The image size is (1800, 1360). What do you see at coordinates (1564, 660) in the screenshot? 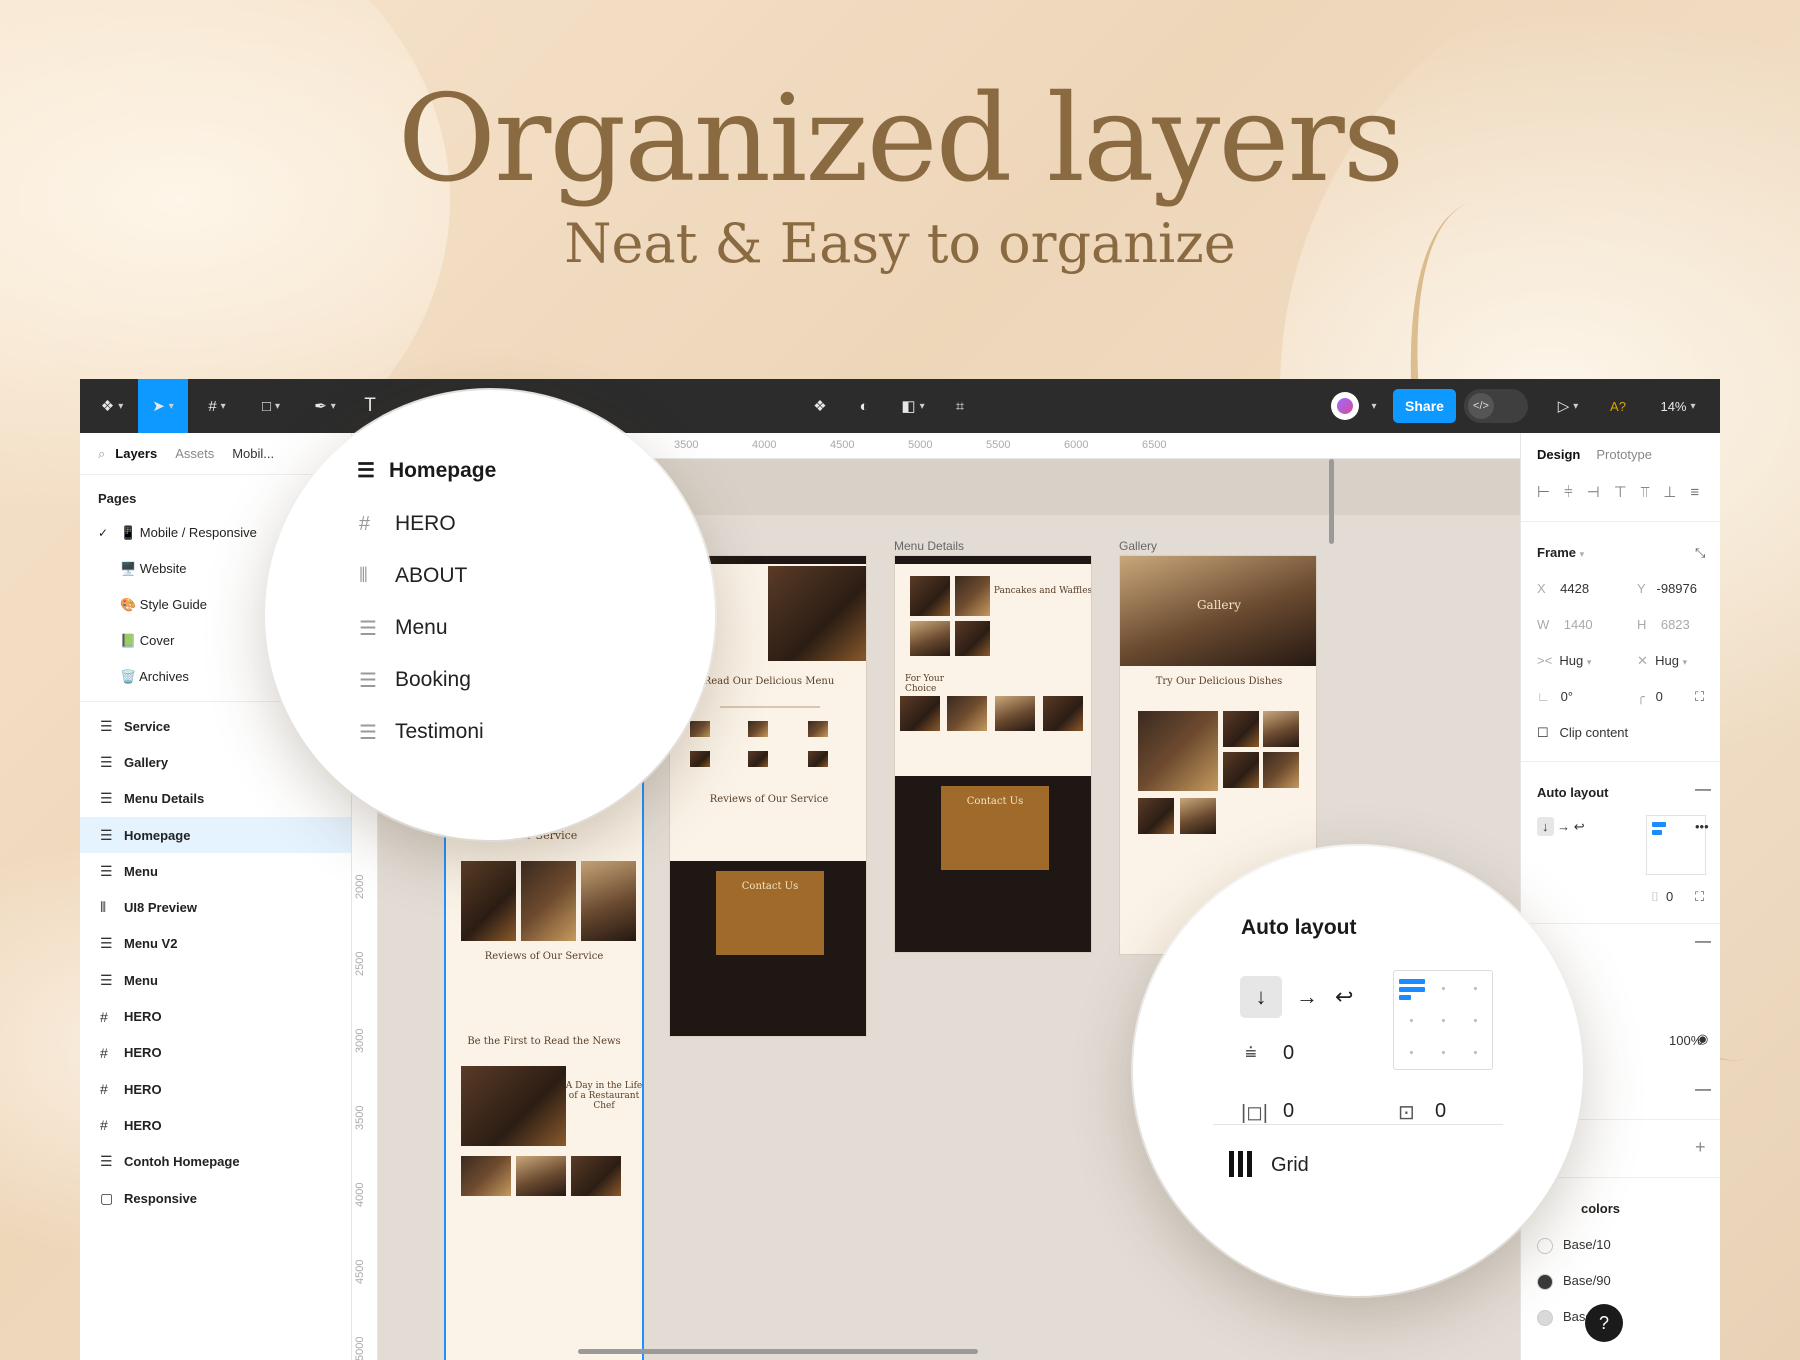
I see `width-sizing: >< Hug ▾` at bounding box center [1564, 660].